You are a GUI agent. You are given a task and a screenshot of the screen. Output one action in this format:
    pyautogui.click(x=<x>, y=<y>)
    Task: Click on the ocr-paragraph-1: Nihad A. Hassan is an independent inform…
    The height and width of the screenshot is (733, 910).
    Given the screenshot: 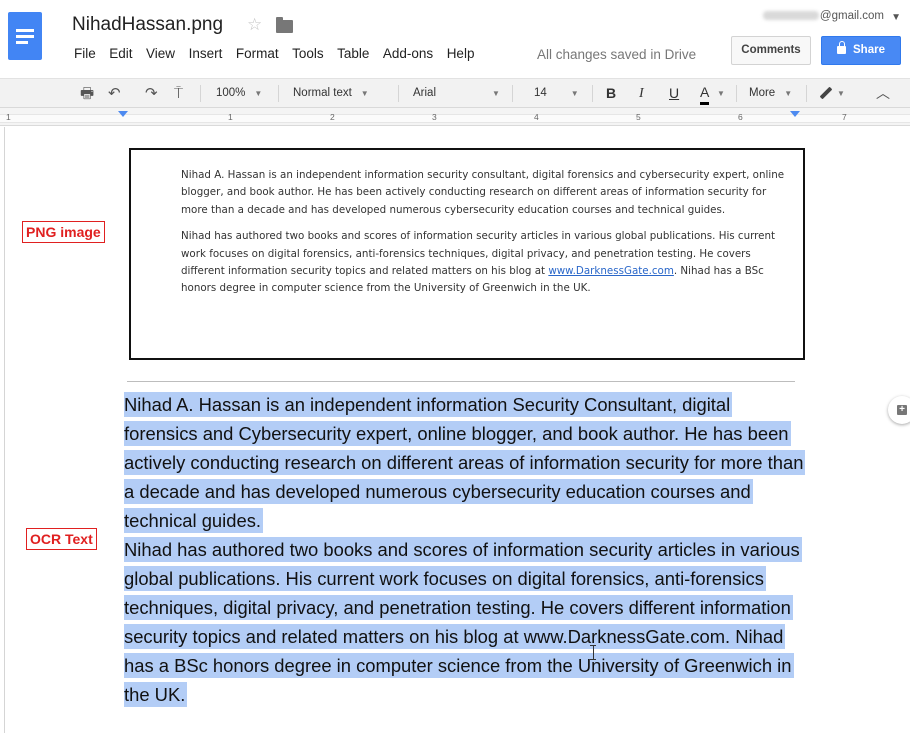 What is the action you would take?
    pyautogui.click(x=465, y=462)
    